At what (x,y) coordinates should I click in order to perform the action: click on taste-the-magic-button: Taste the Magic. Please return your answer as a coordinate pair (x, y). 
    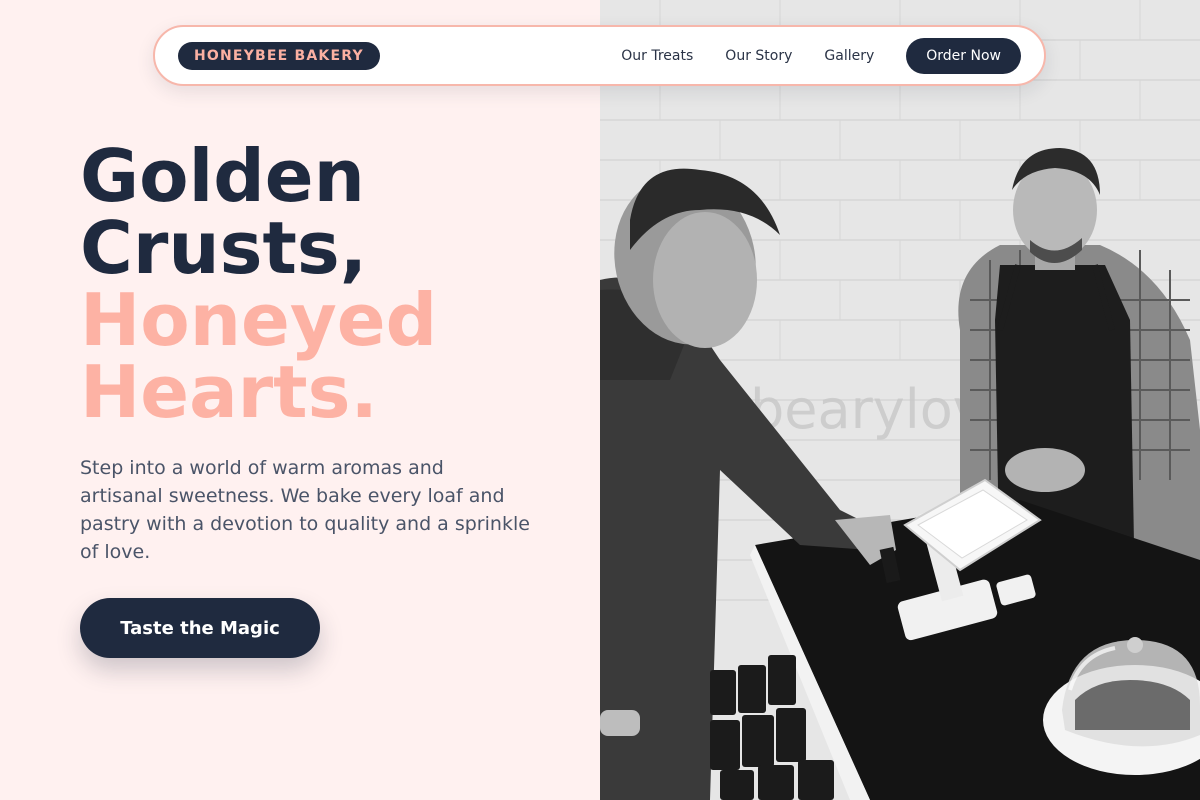
    Looking at the image, I should click on (200, 628).